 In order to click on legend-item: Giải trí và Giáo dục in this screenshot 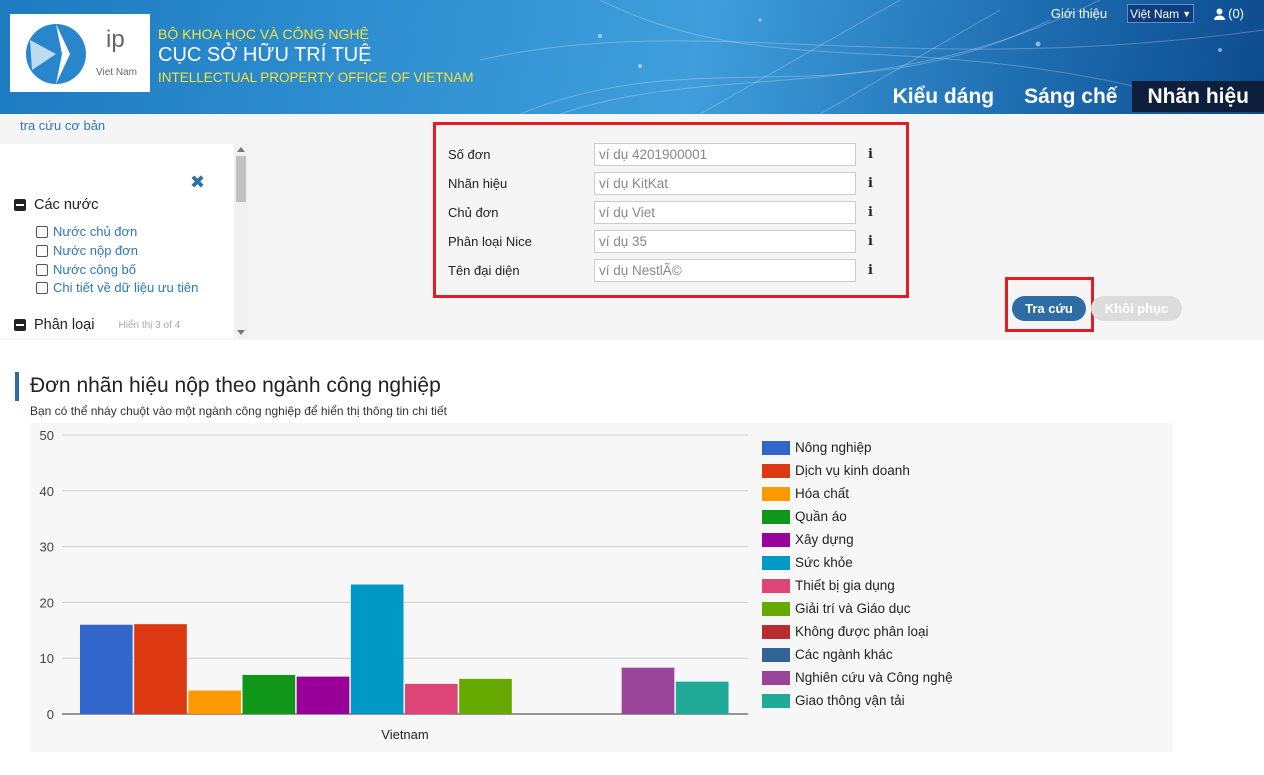, I will do `click(857, 608)`.